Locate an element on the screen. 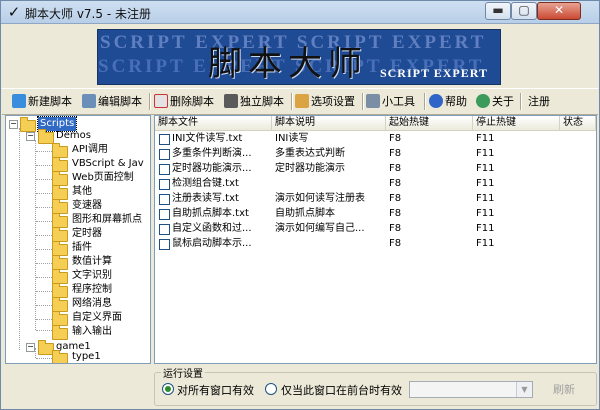  cell-description: 演示如何读写注册表 is located at coordinates (320, 198).